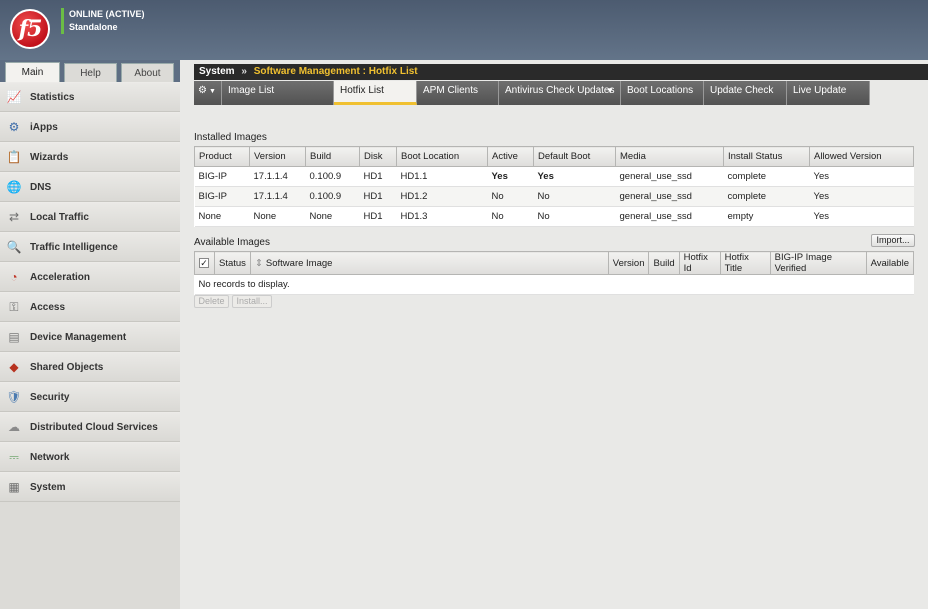 Image resolution: width=928 pixels, height=609 pixels. I want to click on empty-message: No records to display., so click(554, 284).